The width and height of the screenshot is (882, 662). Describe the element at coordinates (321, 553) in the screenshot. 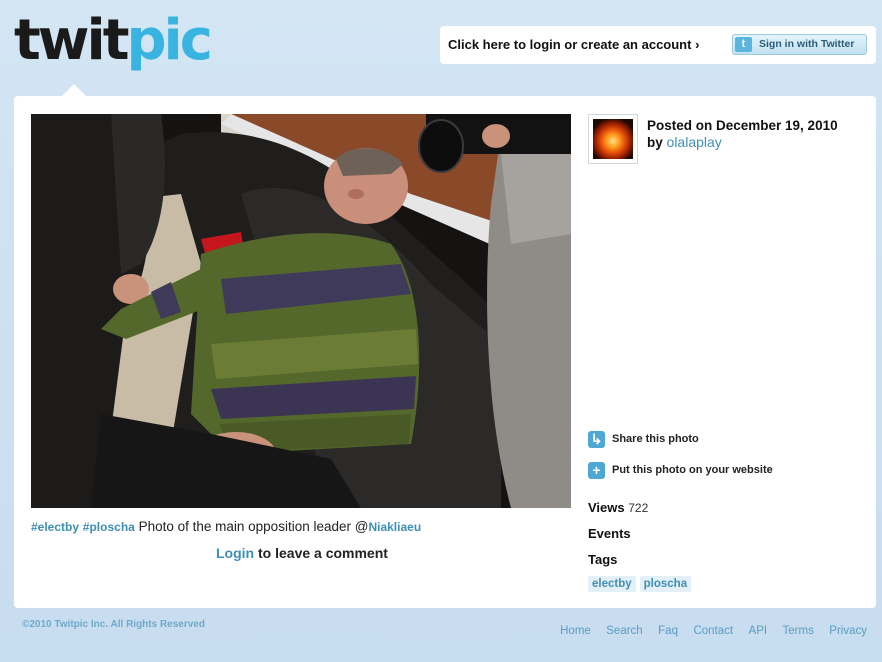

I see `comment-prompt-text: to leave a comment` at that location.